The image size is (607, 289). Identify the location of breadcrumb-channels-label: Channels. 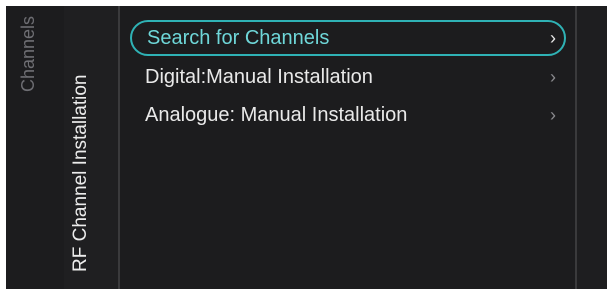
(28, 53).